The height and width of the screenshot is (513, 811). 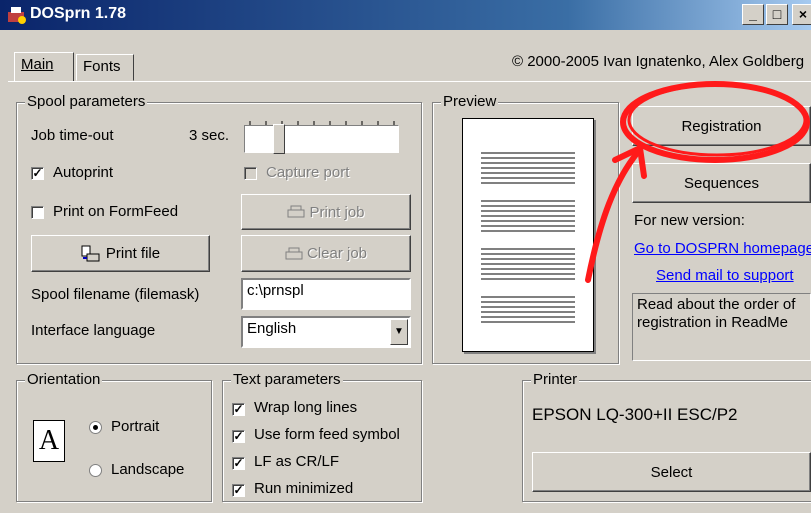 What do you see at coordinates (115, 294) in the screenshot?
I see `spool-filename-label: Spool filename (filemask)` at bounding box center [115, 294].